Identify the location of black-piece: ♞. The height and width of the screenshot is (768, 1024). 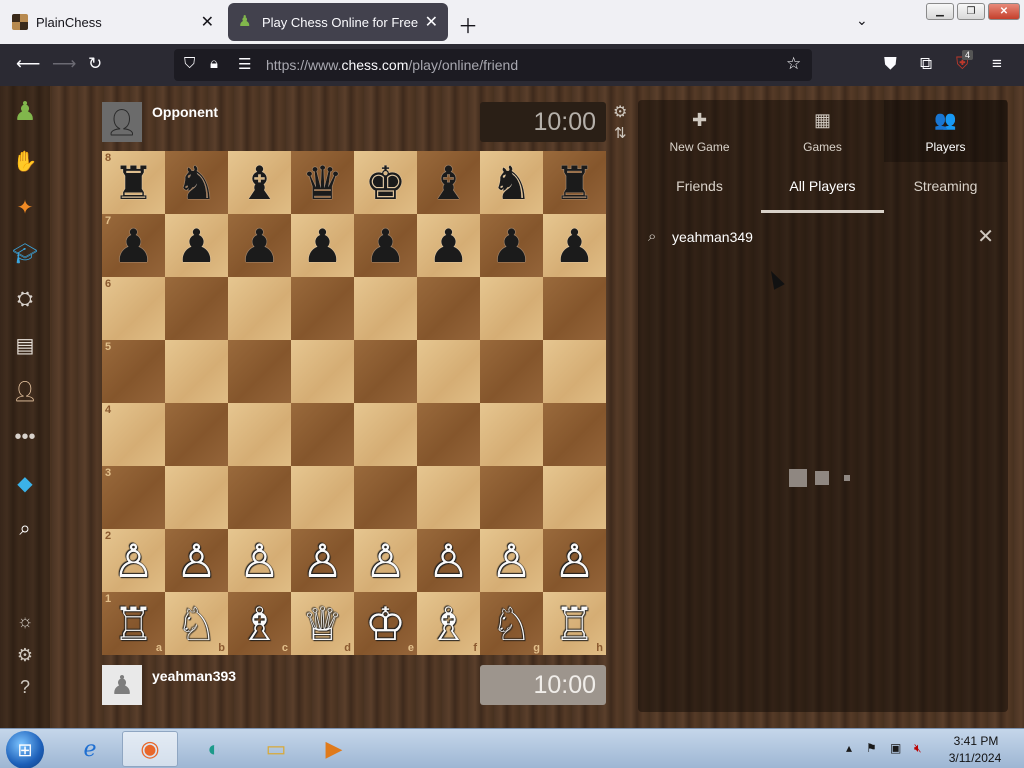
(511, 183).